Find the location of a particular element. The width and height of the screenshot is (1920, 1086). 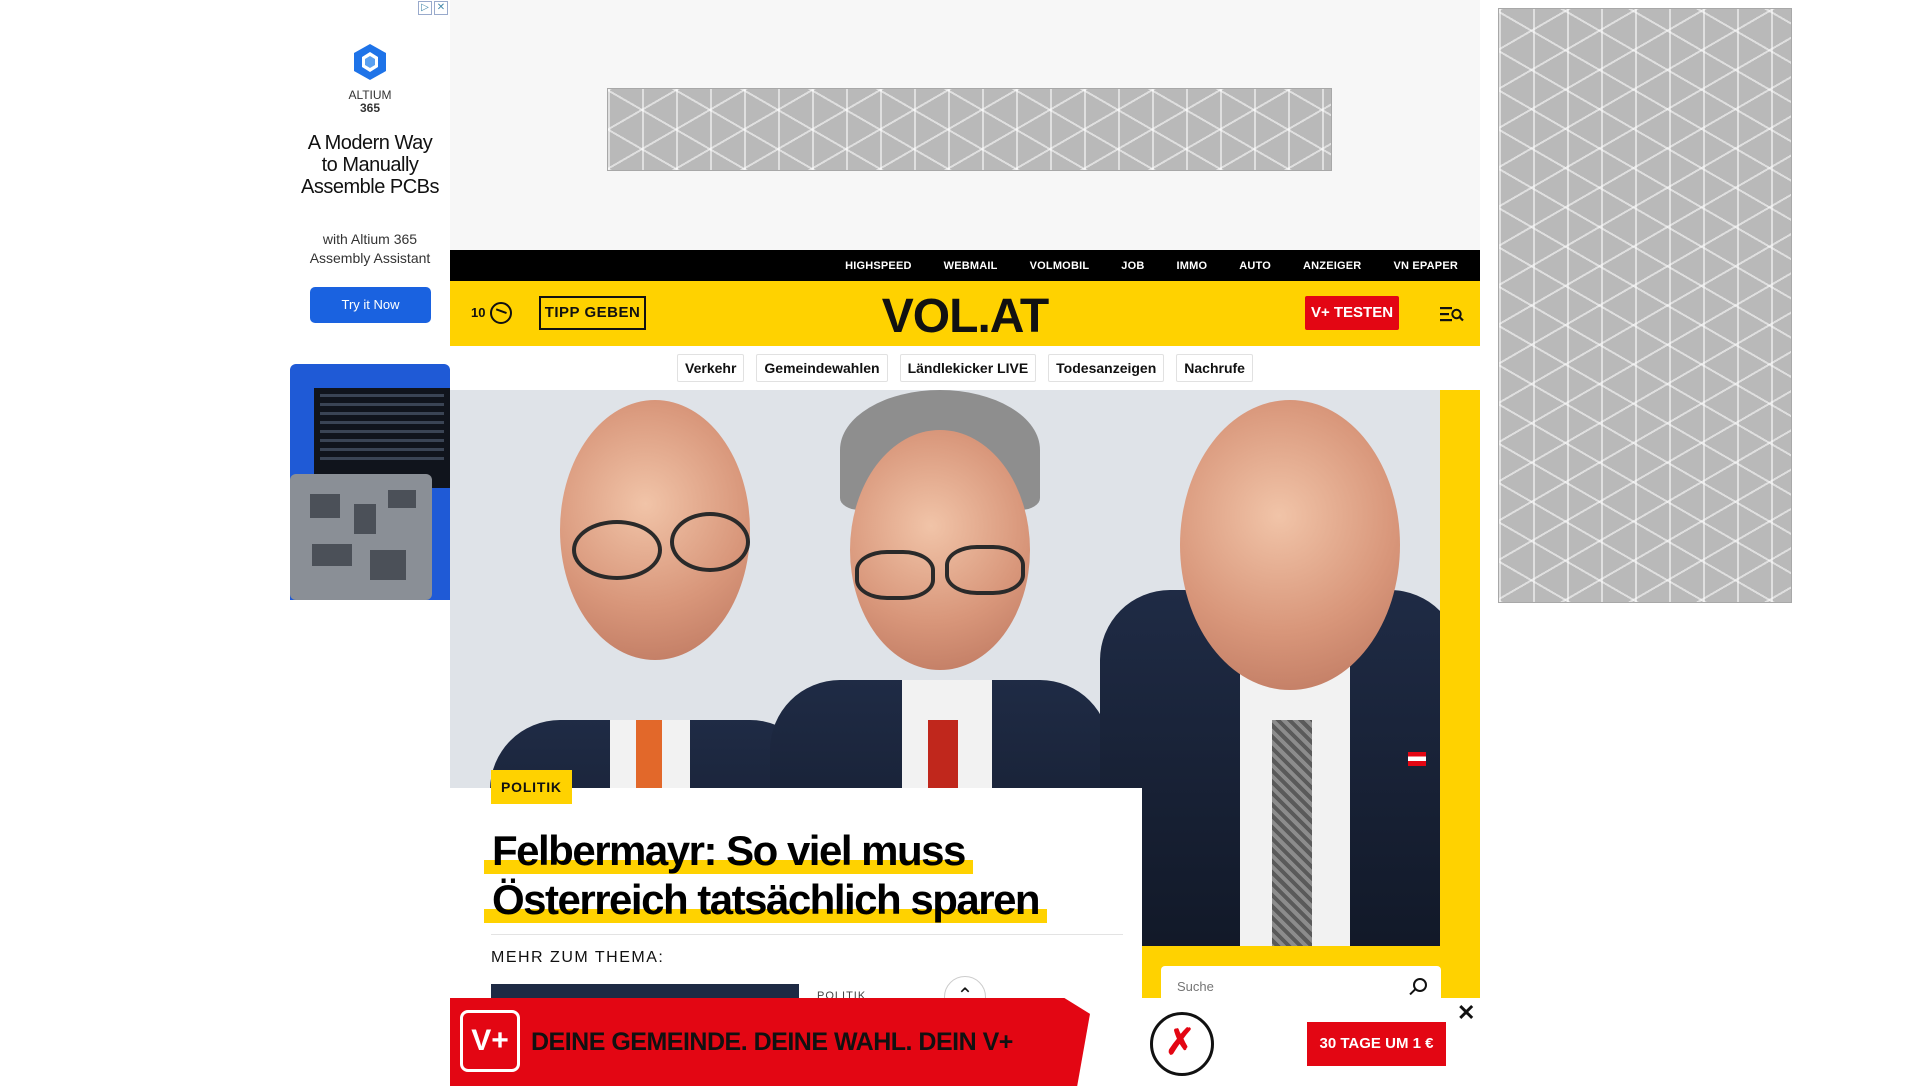

chip-todesanzeigen: Todesanzeigen is located at coordinates (1106, 368).